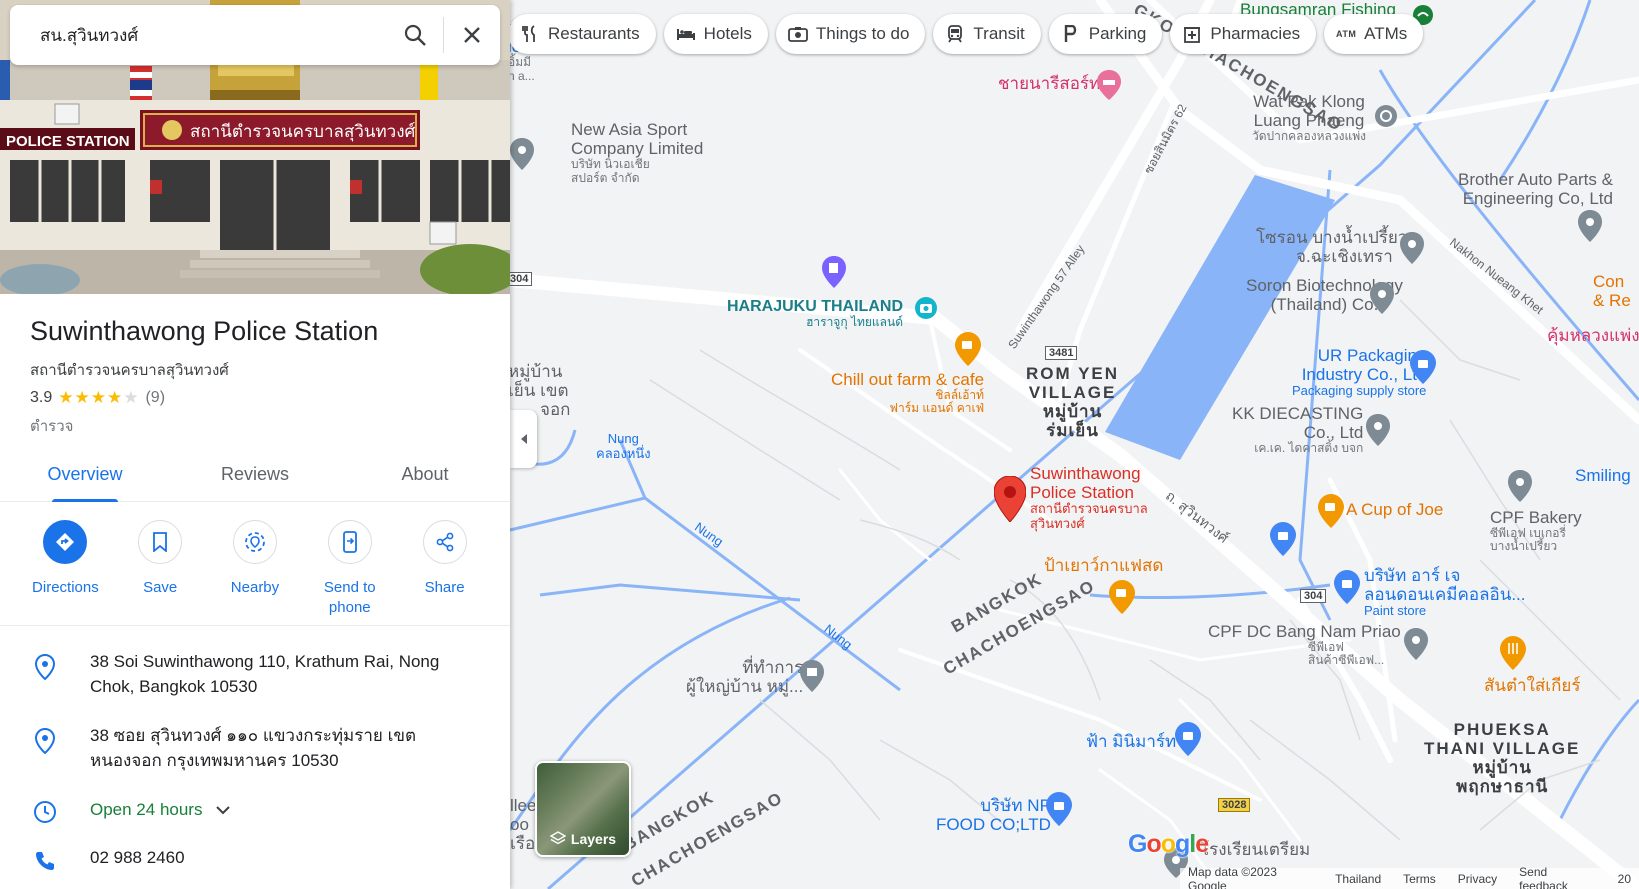 This screenshot has height=889, width=1639. What do you see at coordinates (1358, 879) in the screenshot?
I see `region-link: Thailand` at bounding box center [1358, 879].